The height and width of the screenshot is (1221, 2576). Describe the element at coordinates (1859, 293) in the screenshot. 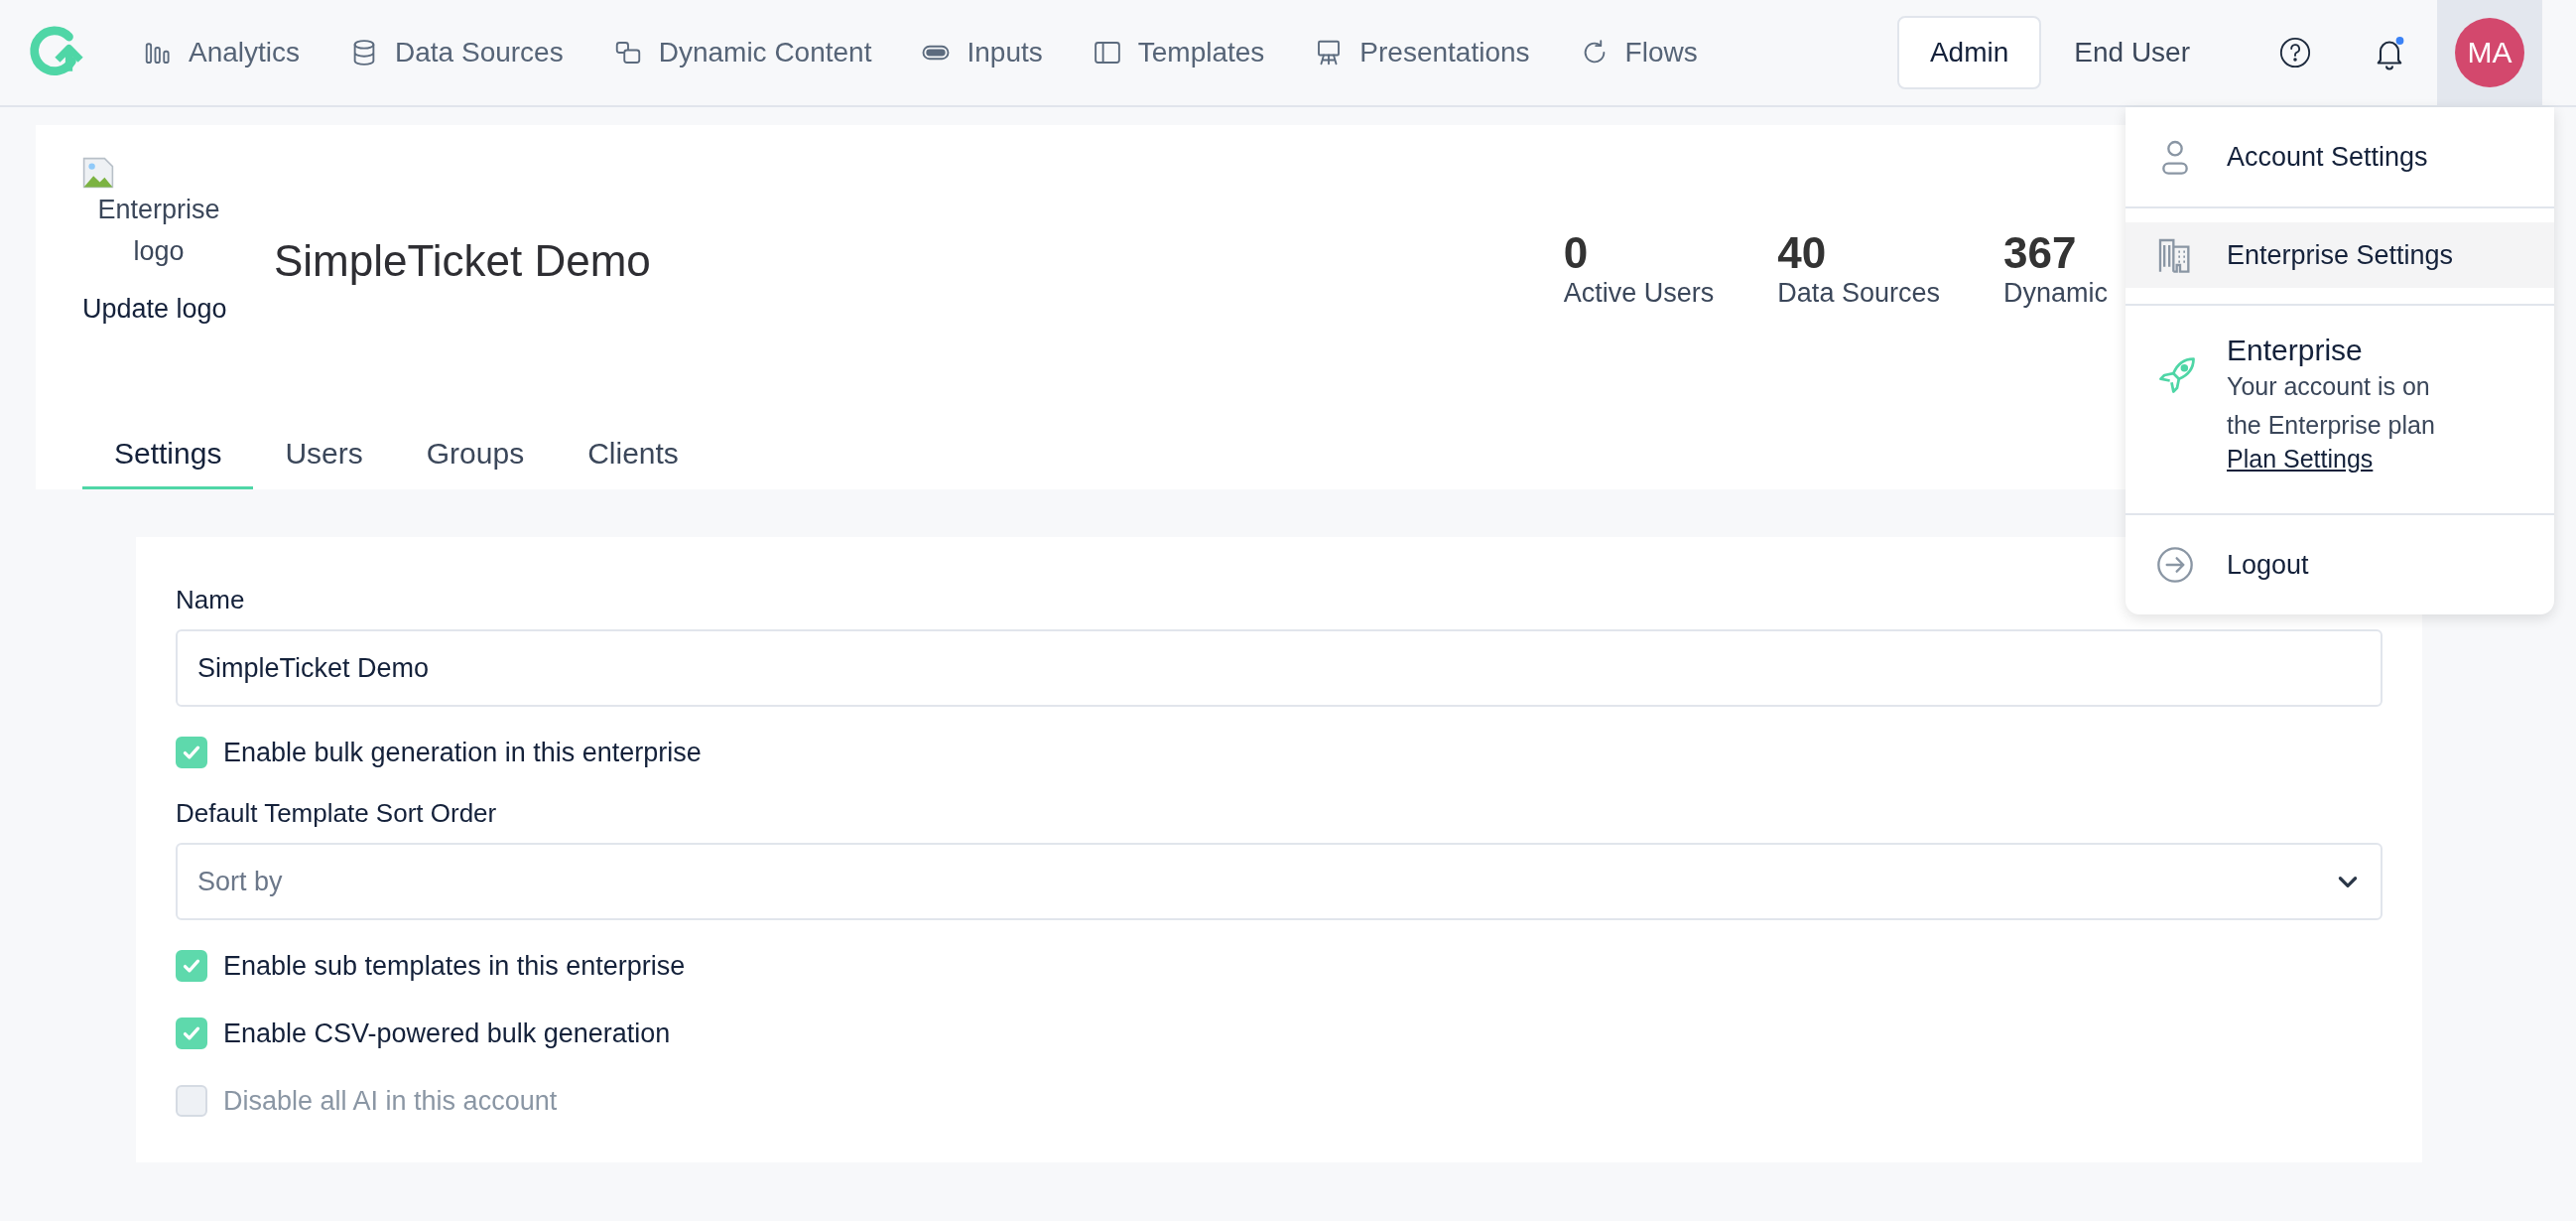

I see `stat-label: Data Sources` at that location.